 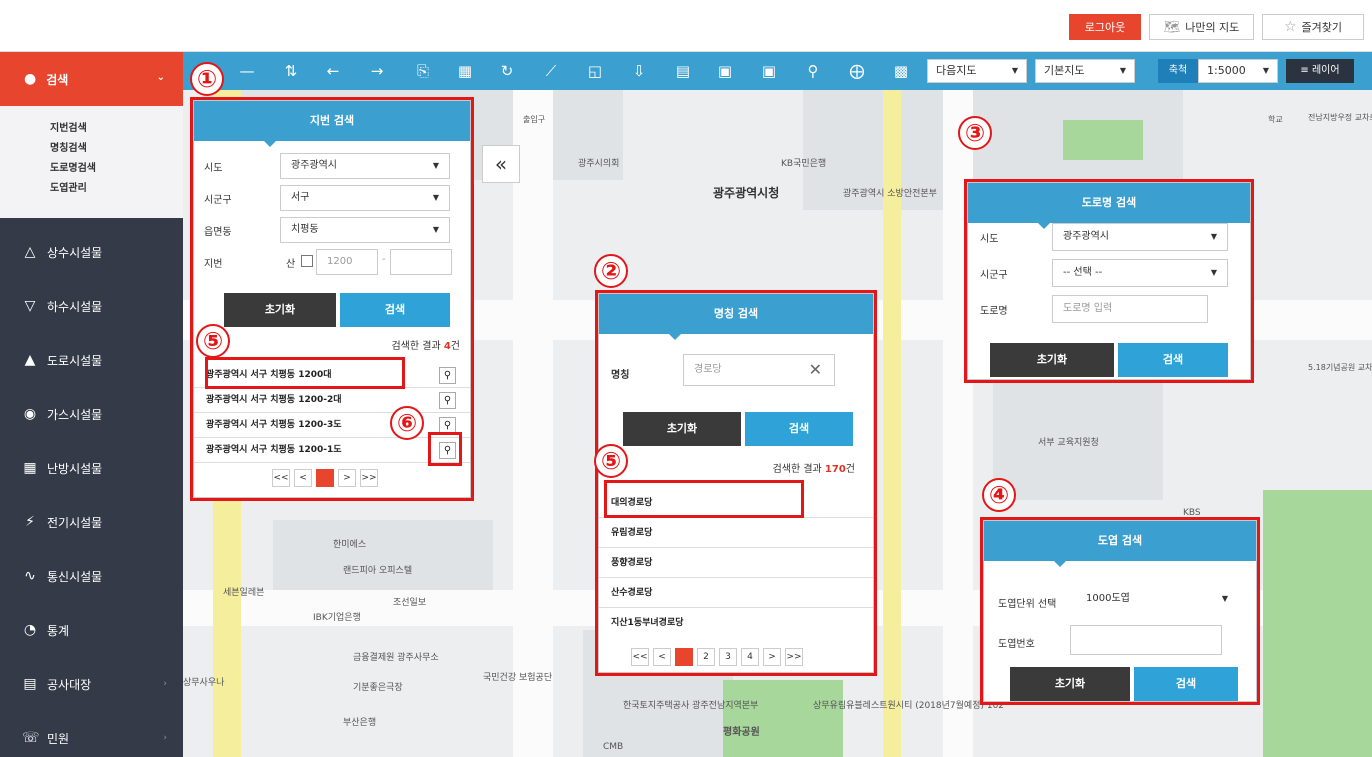 What do you see at coordinates (551, 71) in the screenshot?
I see `ruler-icon: ⟋` at bounding box center [551, 71].